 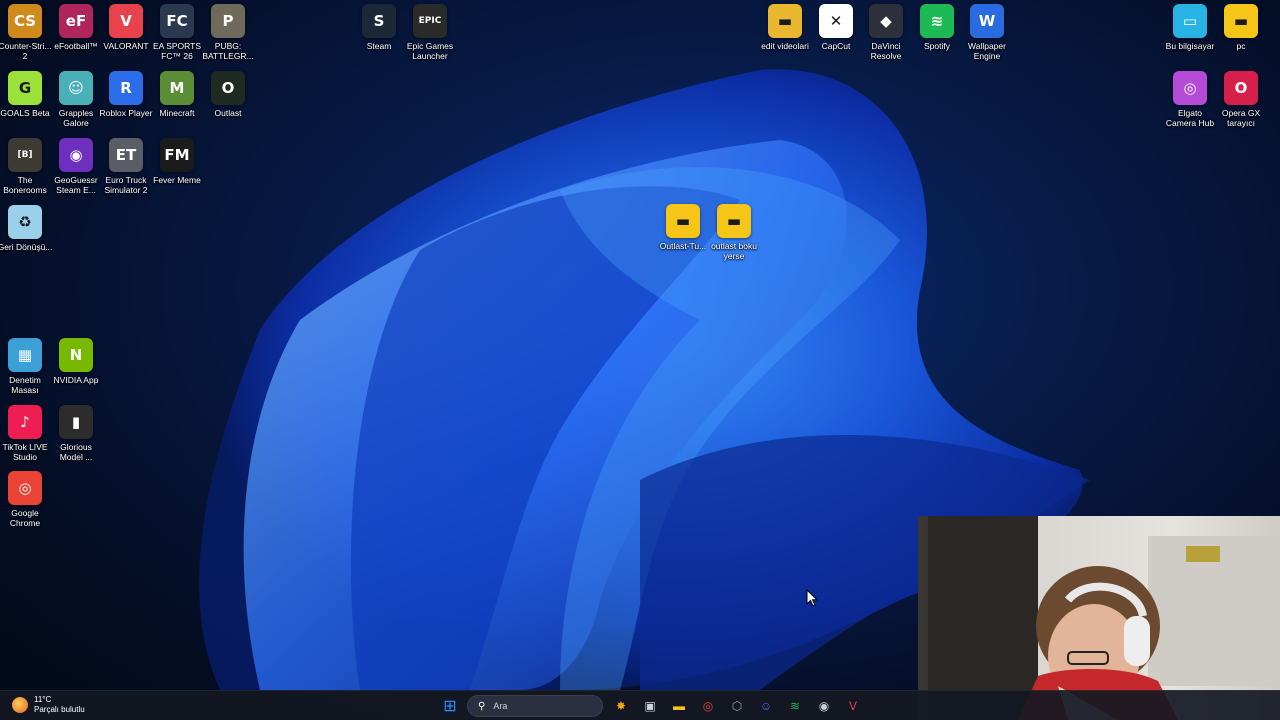 What do you see at coordinates (228, 88) in the screenshot?
I see `outlast-icon: O` at bounding box center [228, 88].